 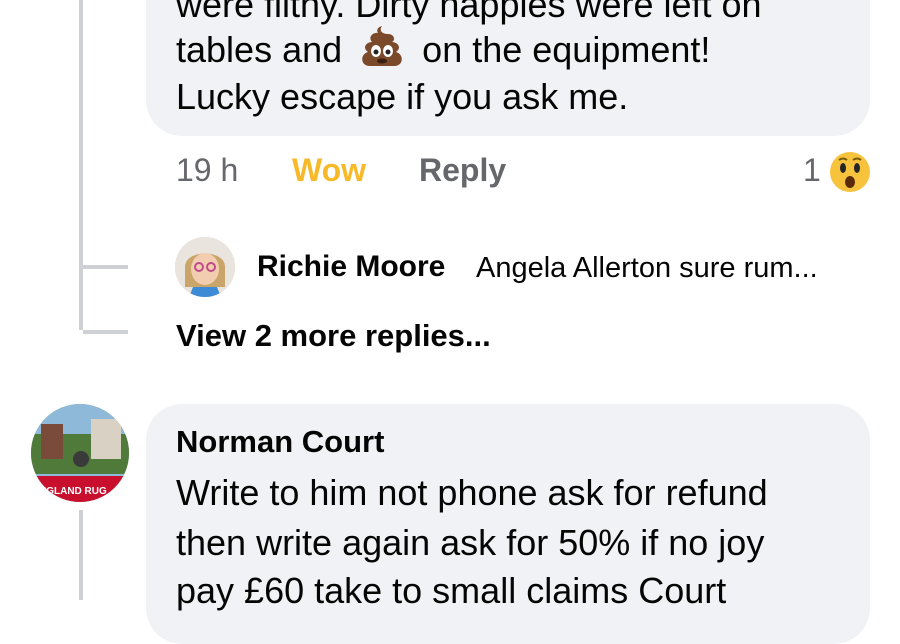 I want to click on reply-button: Reply, so click(x=462, y=170).